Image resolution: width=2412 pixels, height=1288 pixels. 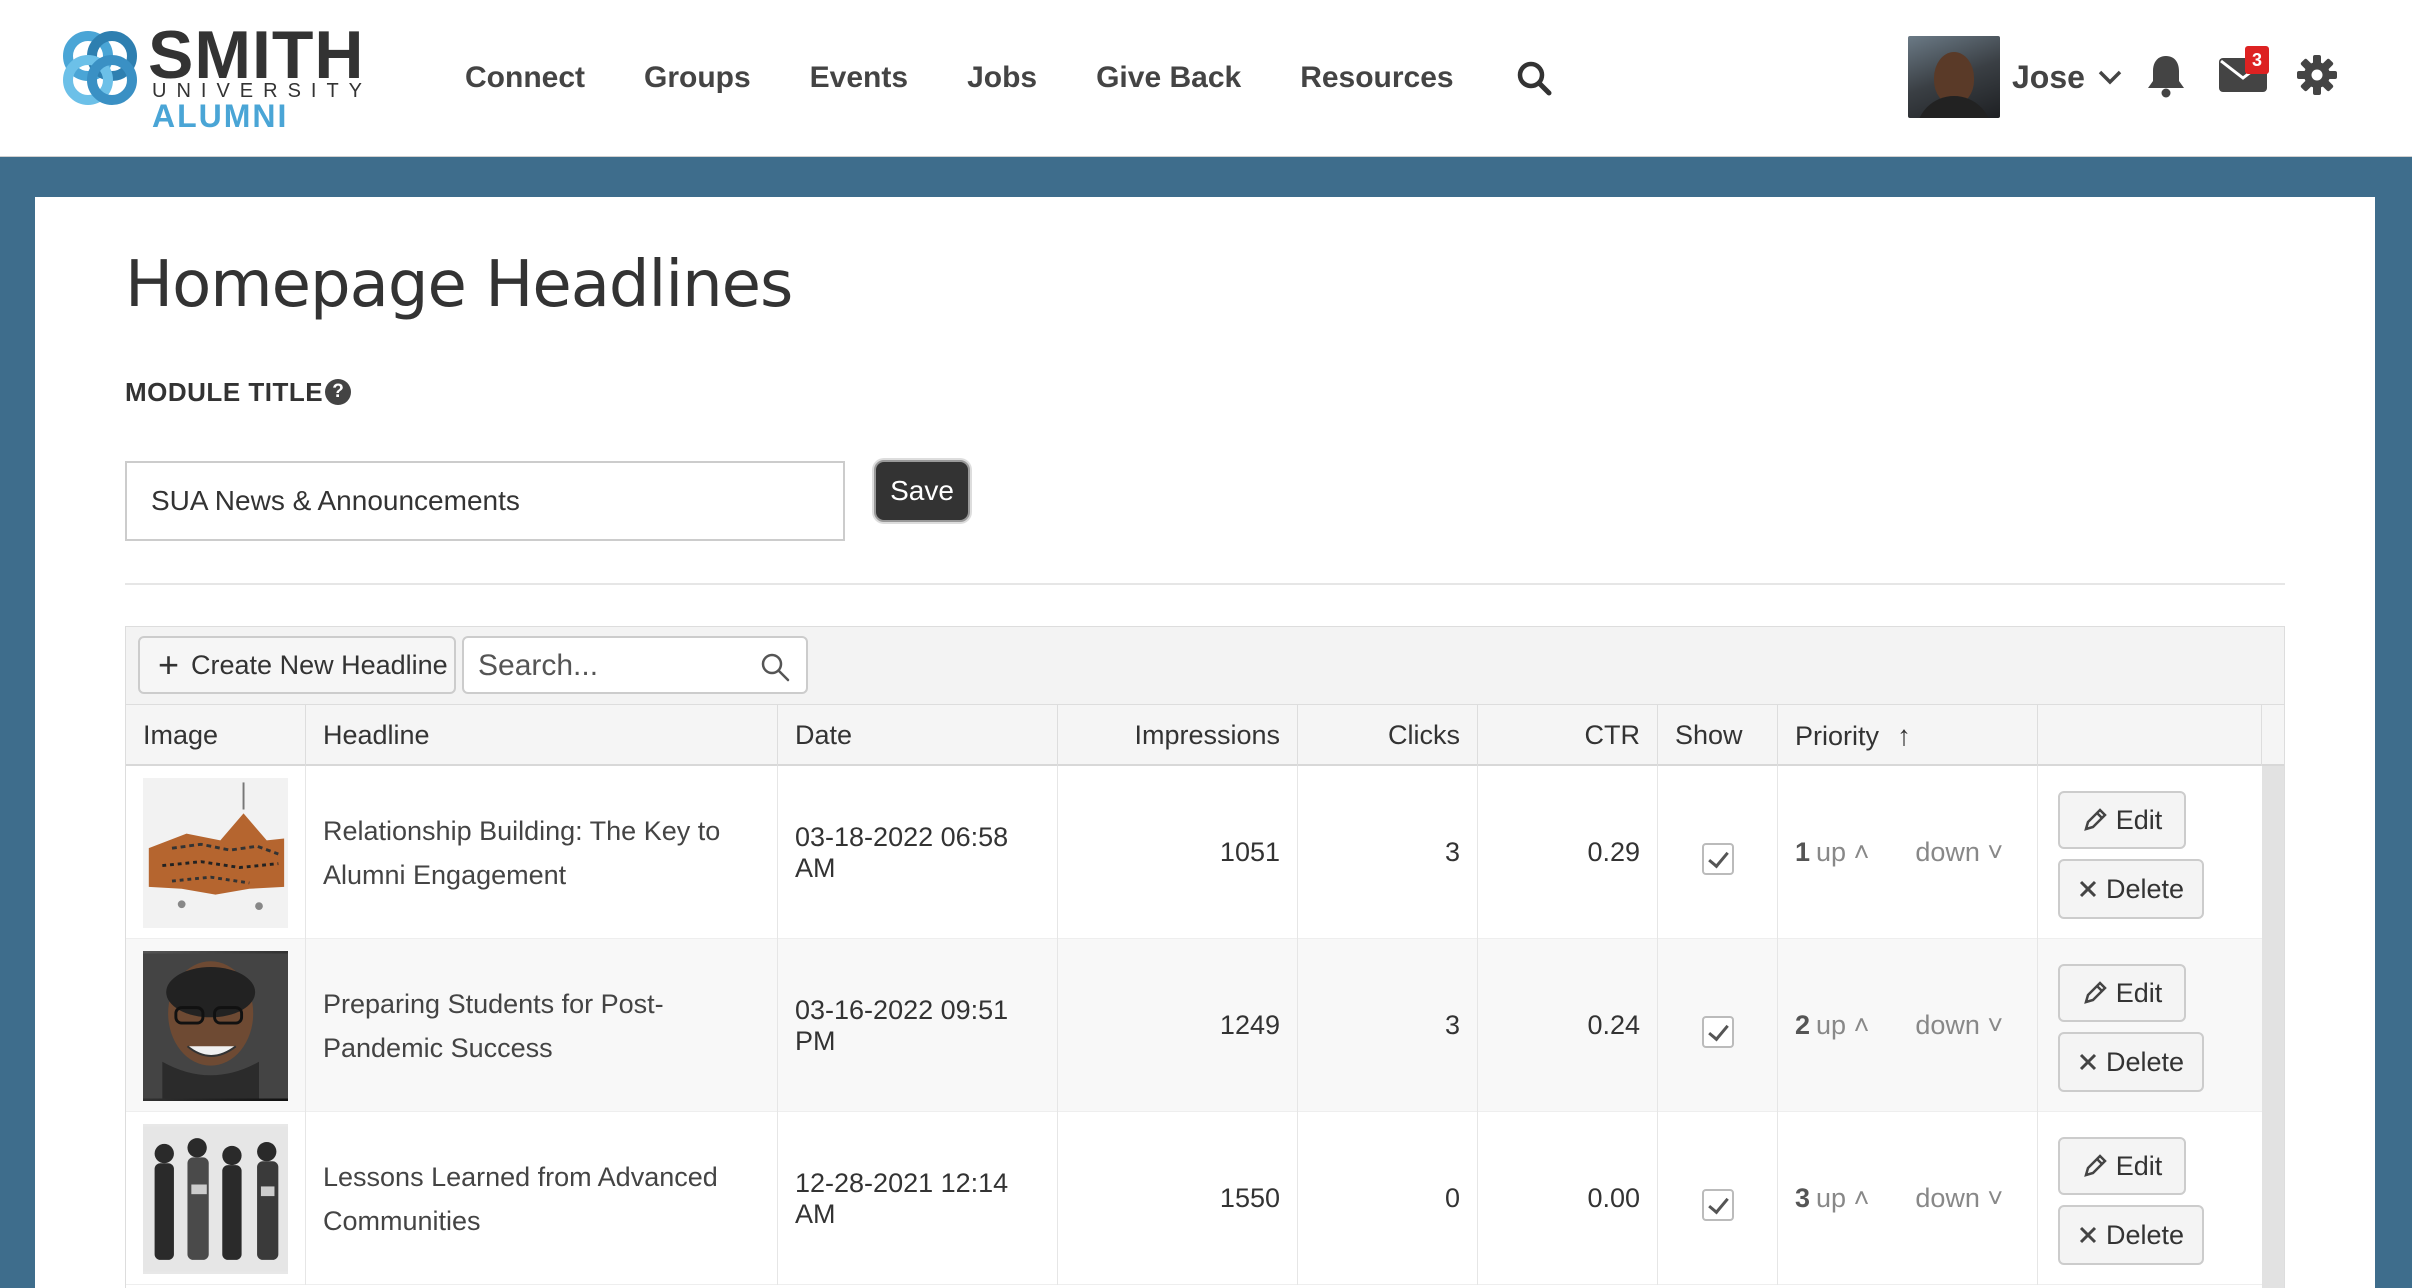 I want to click on nav-item-events: Events, so click(x=859, y=78).